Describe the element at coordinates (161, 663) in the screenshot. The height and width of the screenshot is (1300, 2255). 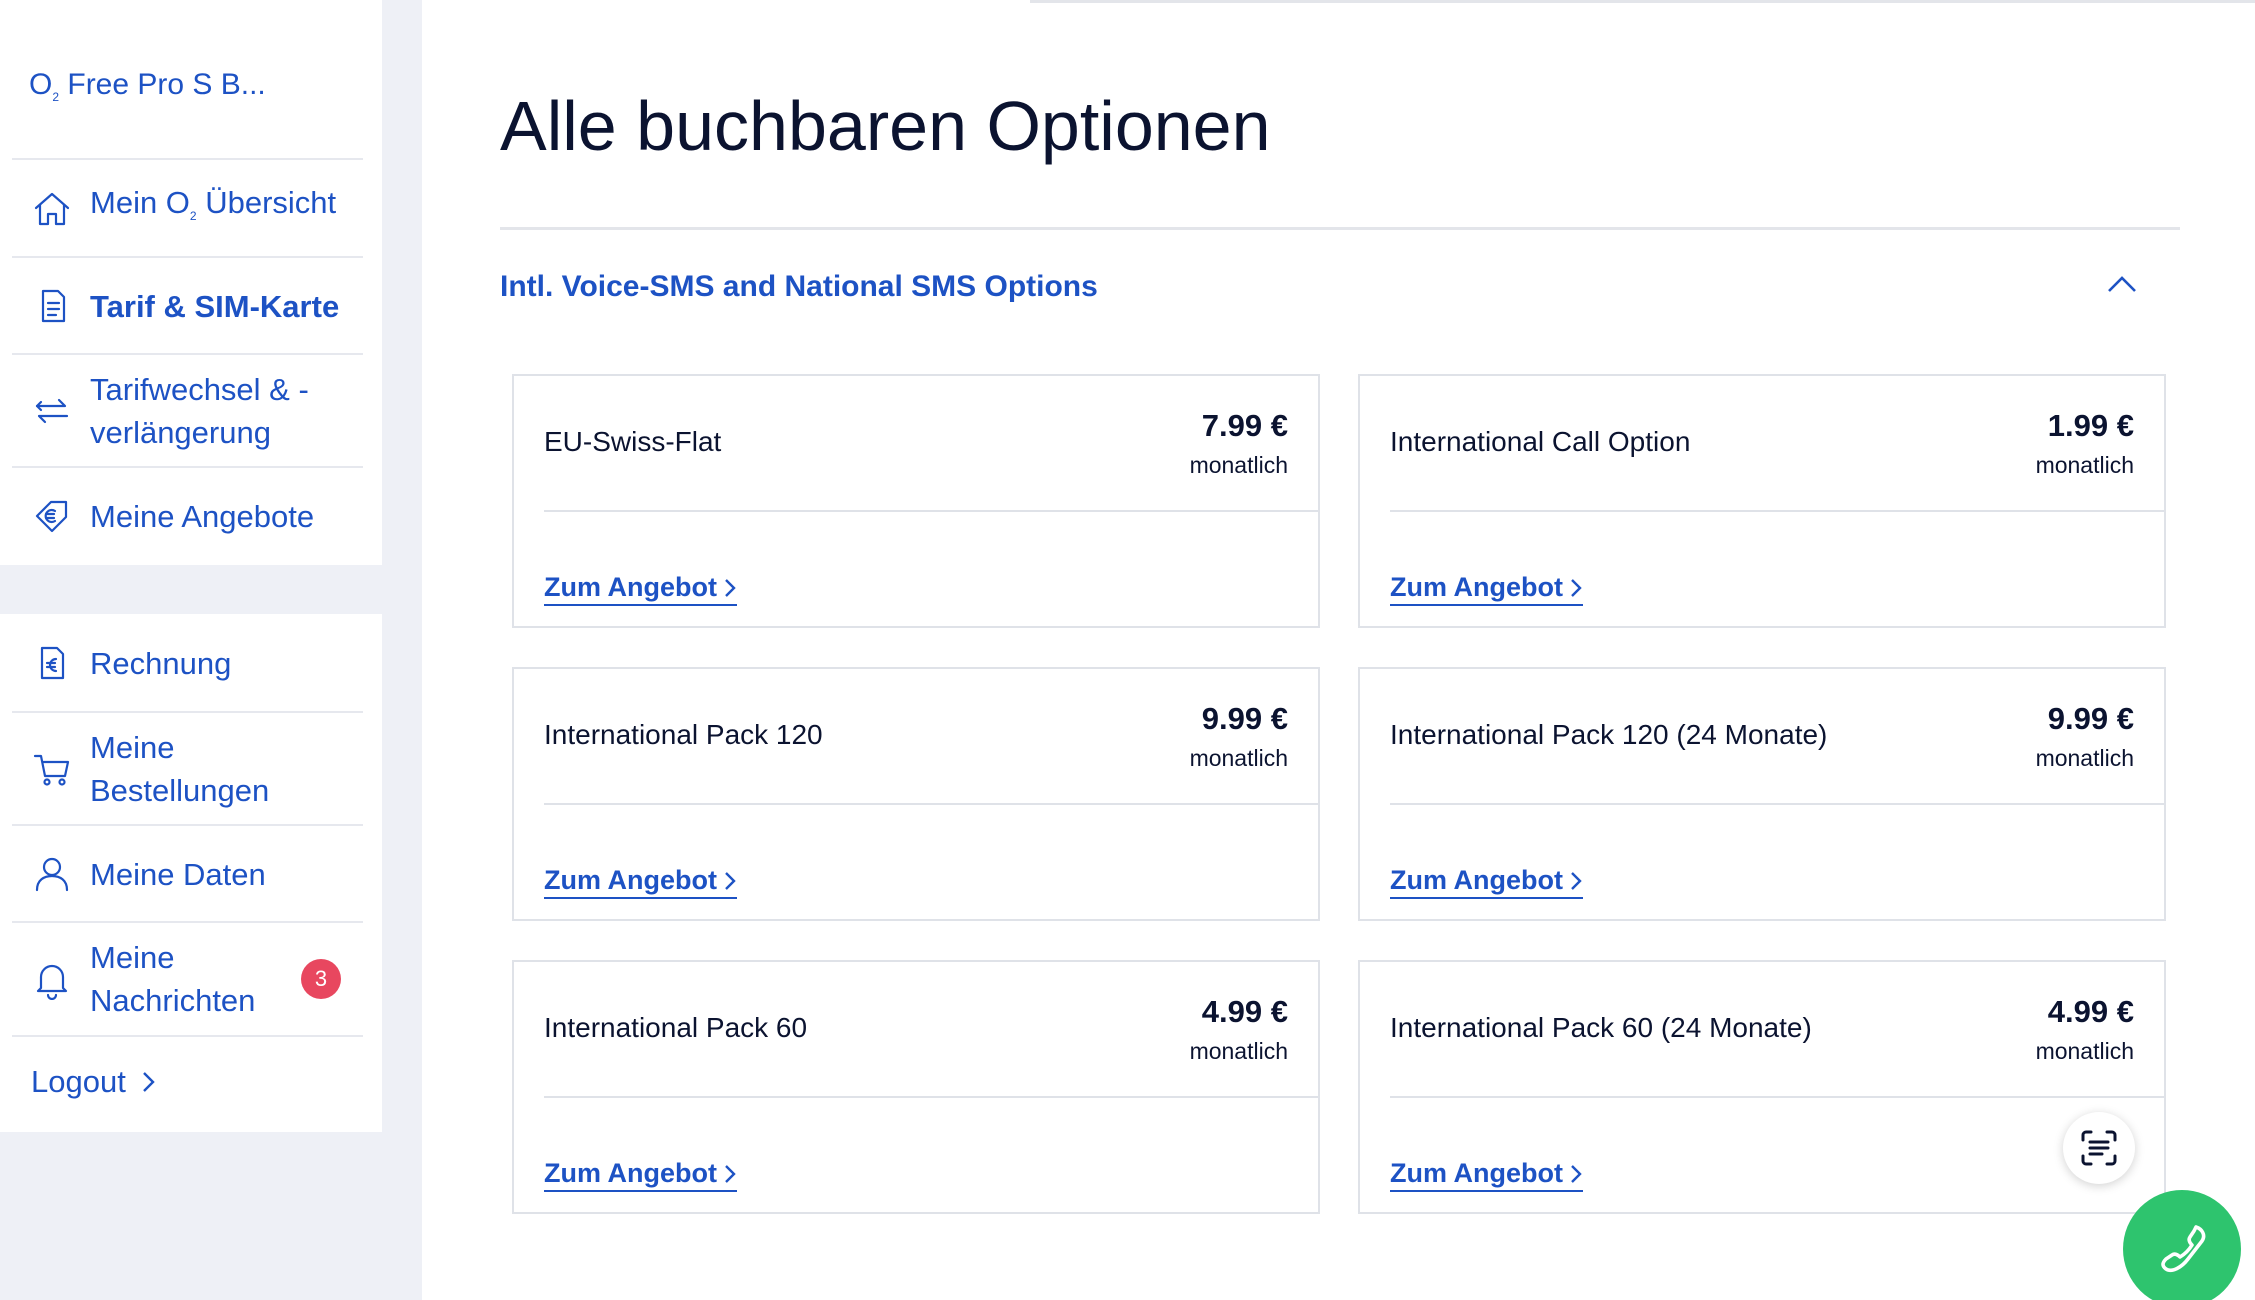
I see `sidebar-item-label: Rechnung` at that location.